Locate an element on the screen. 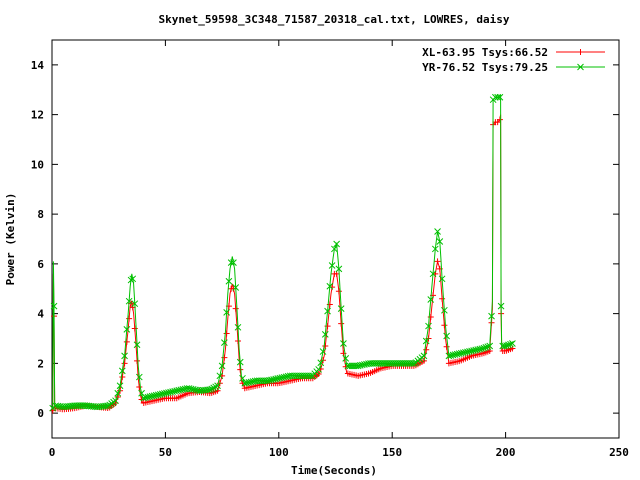  y-tick-label: 4 is located at coordinates (40, 314).